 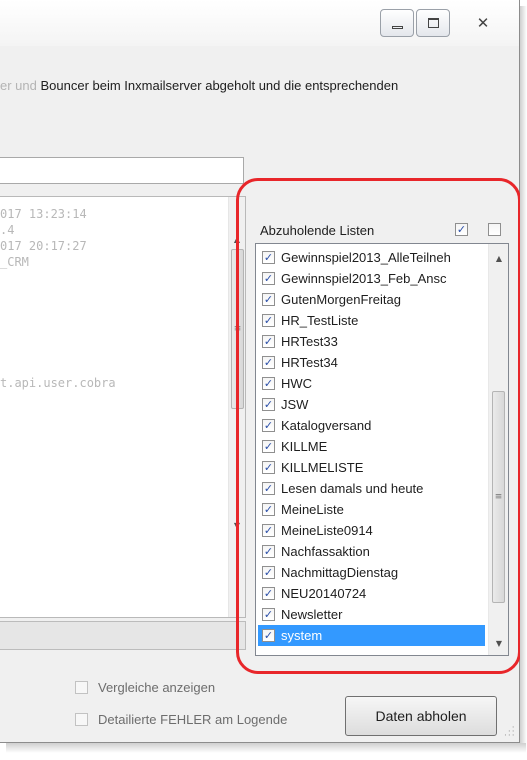 What do you see at coordinates (297, 383) in the screenshot?
I see `list-item-label: HWC` at bounding box center [297, 383].